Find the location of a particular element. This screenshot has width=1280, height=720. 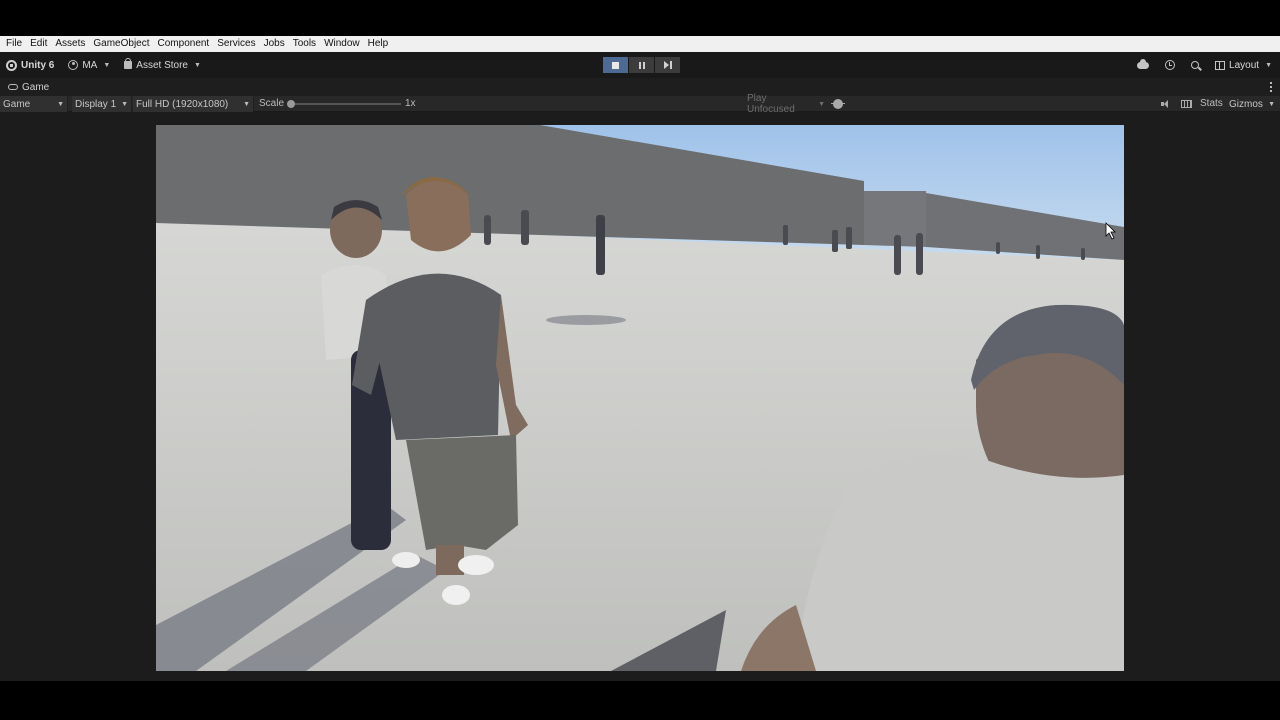

account-label: MA is located at coordinates (90, 65).